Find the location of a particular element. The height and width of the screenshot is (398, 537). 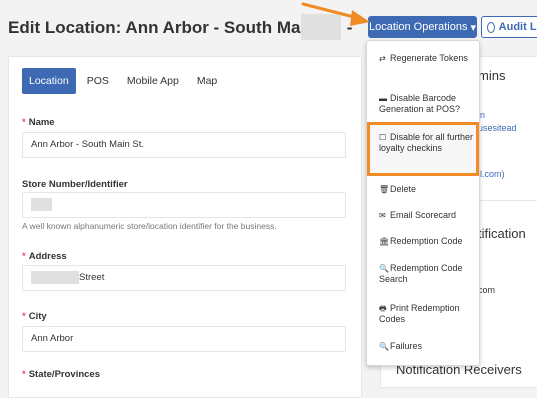

audit-log-button: Audit Log is located at coordinates (509, 27).